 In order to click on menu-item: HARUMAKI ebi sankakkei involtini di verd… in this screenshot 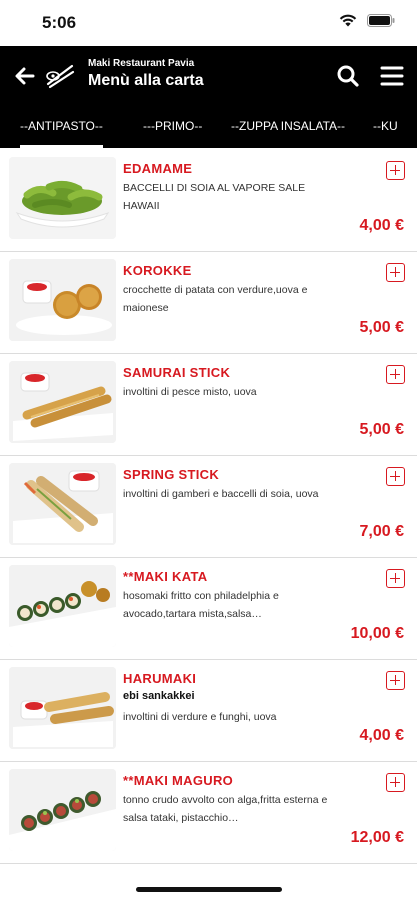, I will do `click(208, 711)`.